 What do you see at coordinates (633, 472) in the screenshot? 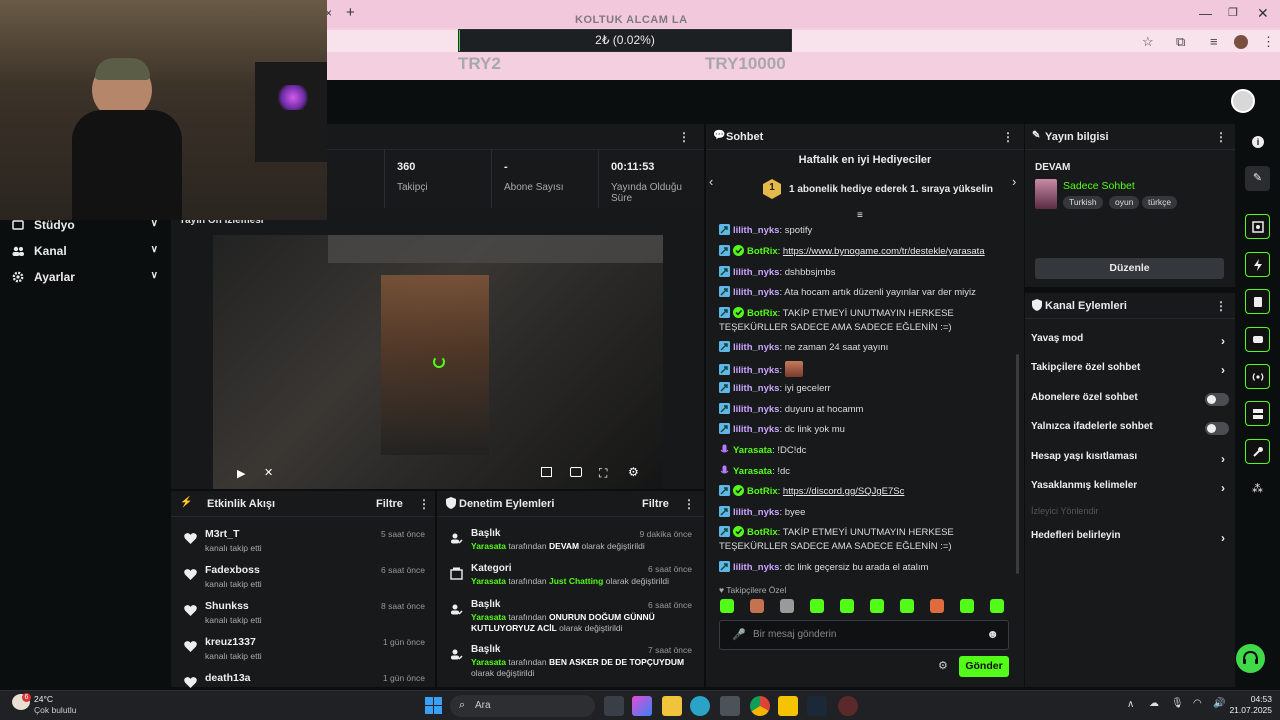
I see `settings-gear-icon: ⚙` at bounding box center [633, 472].